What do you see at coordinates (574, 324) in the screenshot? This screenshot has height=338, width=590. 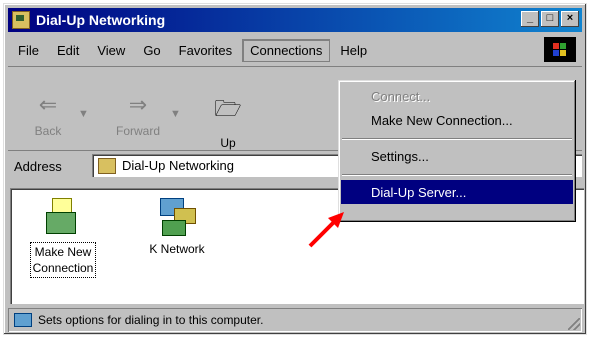 I see `resize-grip` at bounding box center [574, 324].